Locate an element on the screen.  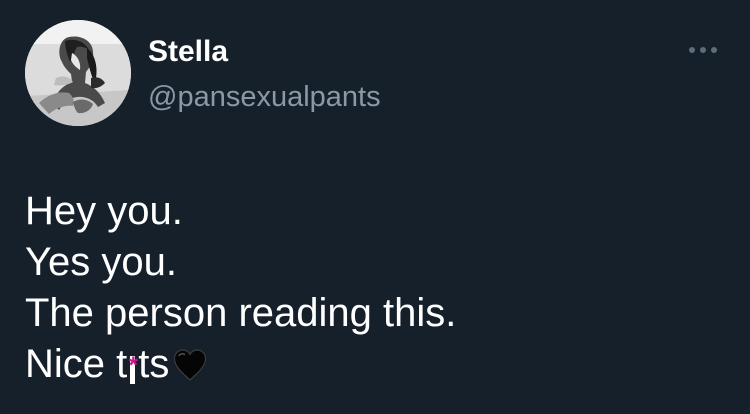
tweet-line-text-start: Nice t is located at coordinates (76, 364).